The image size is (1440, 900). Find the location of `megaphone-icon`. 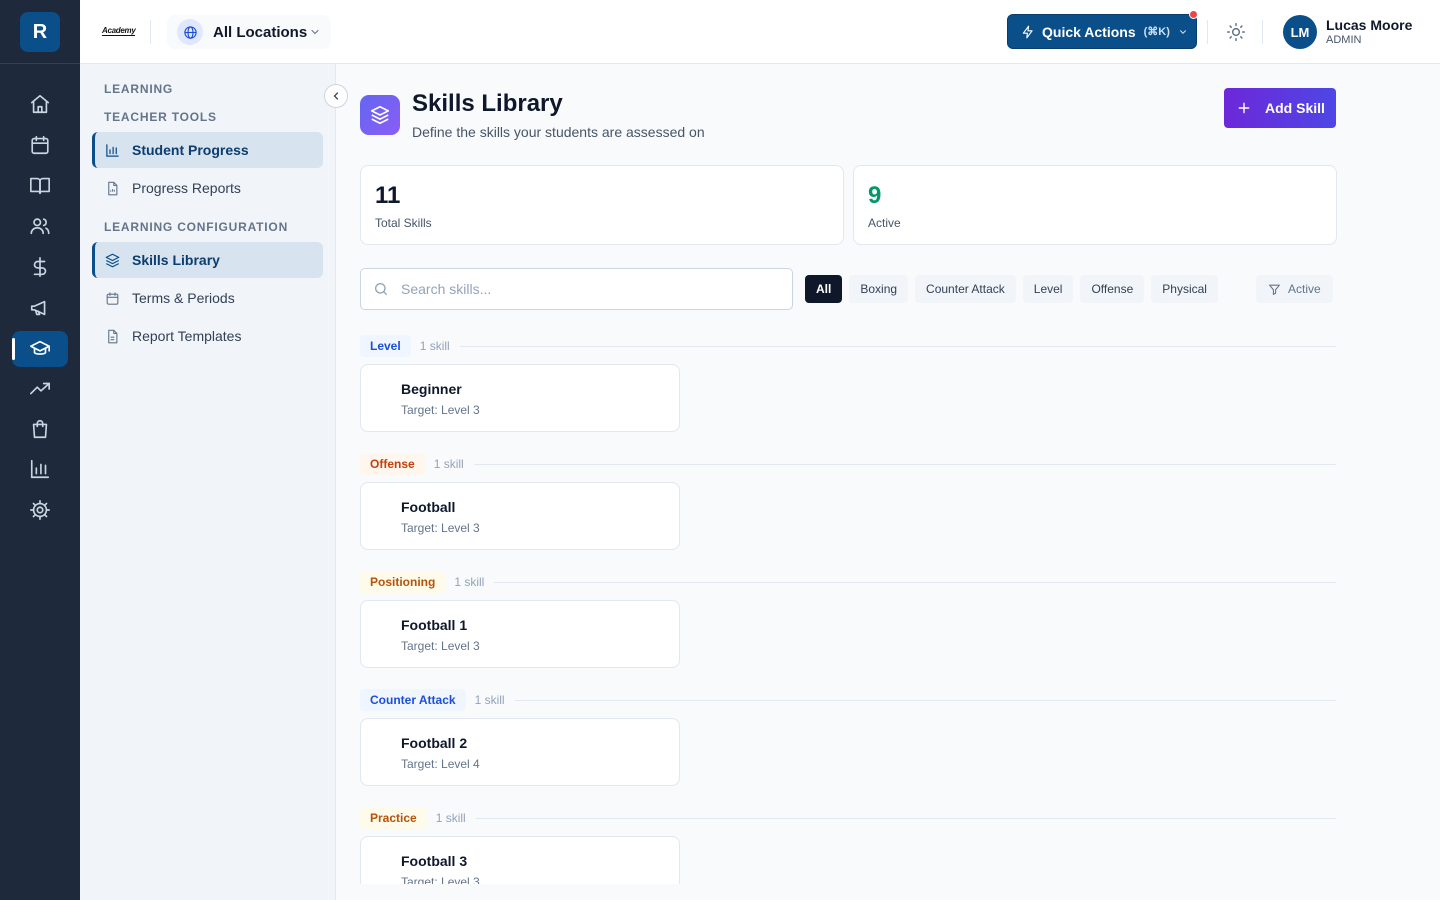

megaphone-icon is located at coordinates (38, 308).